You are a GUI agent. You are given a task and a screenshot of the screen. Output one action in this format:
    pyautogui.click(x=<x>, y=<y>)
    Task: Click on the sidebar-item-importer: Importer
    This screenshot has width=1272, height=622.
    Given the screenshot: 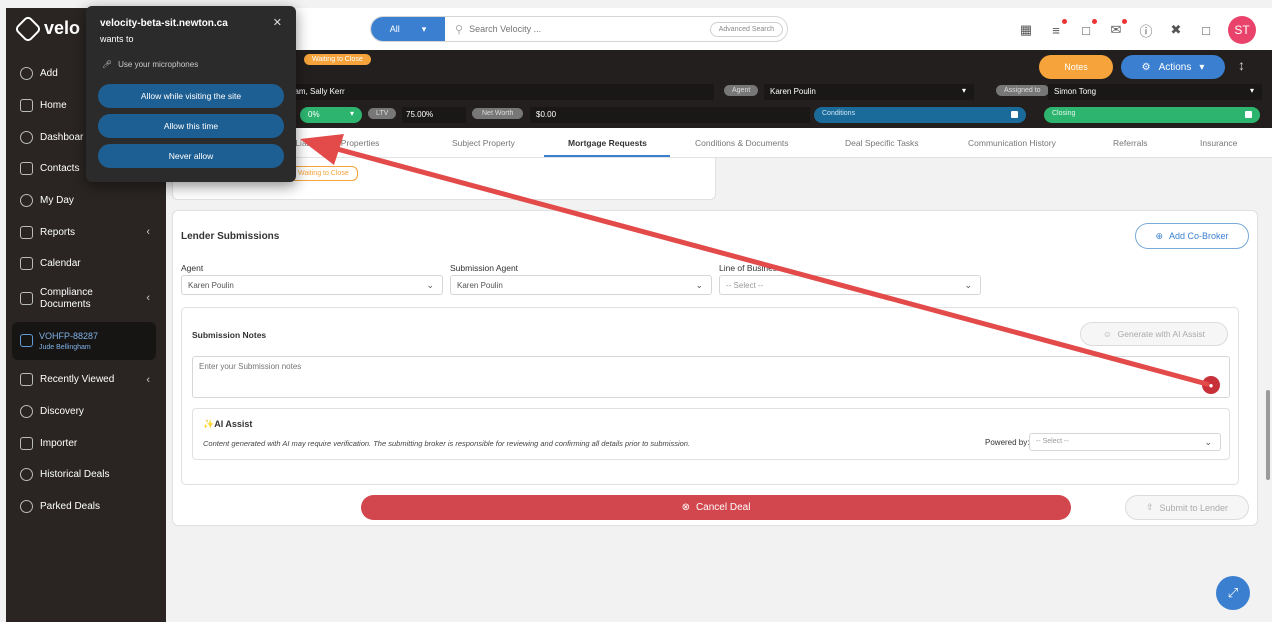 What is the action you would take?
    pyautogui.click(x=86, y=443)
    